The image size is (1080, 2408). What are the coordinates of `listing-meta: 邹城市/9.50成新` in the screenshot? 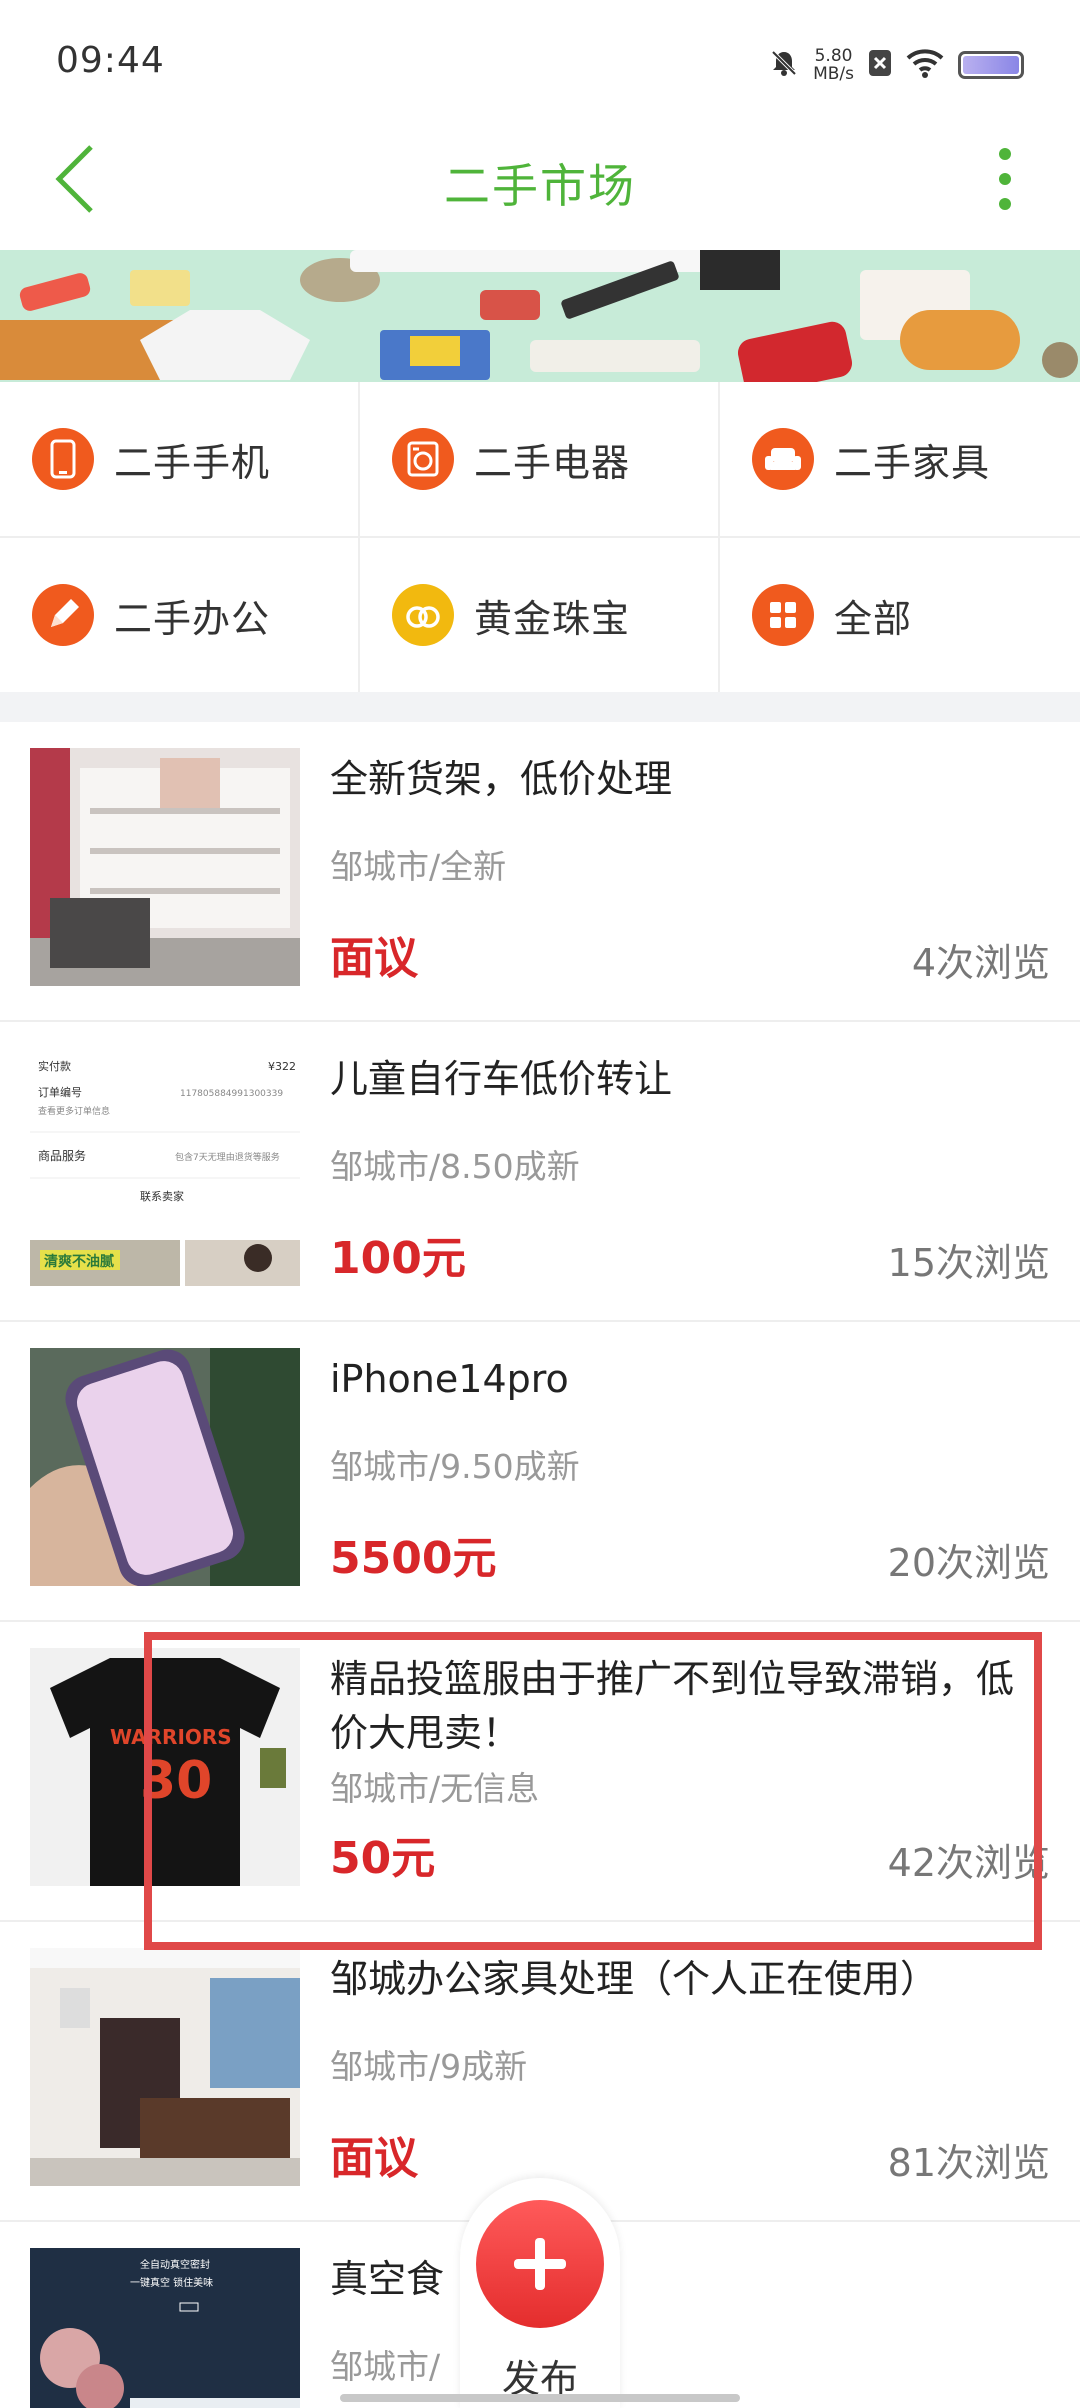 It's located at (455, 1466).